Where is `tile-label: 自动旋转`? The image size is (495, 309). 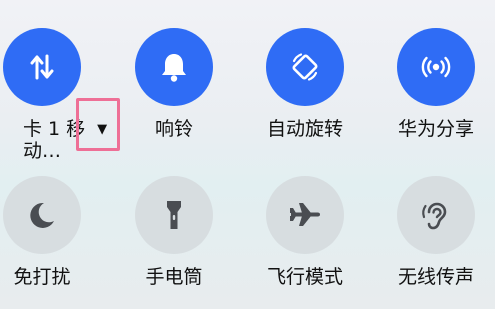
tile-label: 自动旋转 is located at coordinates (304, 129).